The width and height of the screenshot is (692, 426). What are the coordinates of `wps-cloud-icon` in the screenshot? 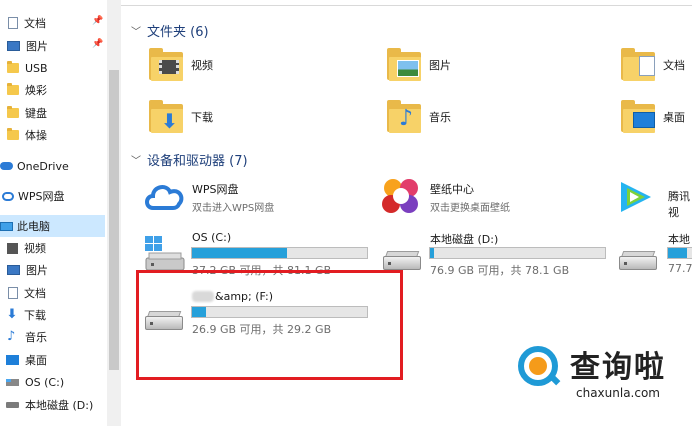 It's located at (8, 196).